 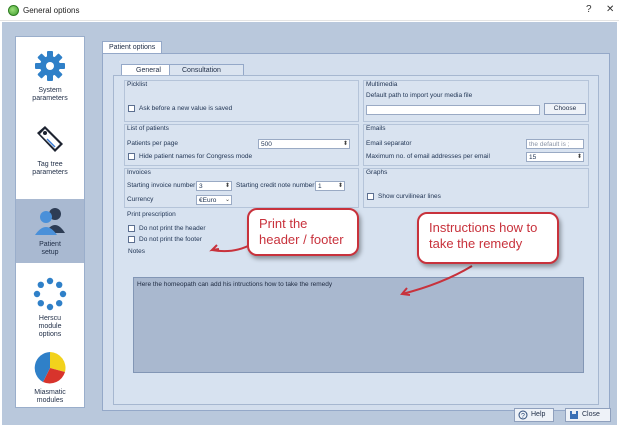 I want to click on window-title: General options, so click(x=51, y=10).